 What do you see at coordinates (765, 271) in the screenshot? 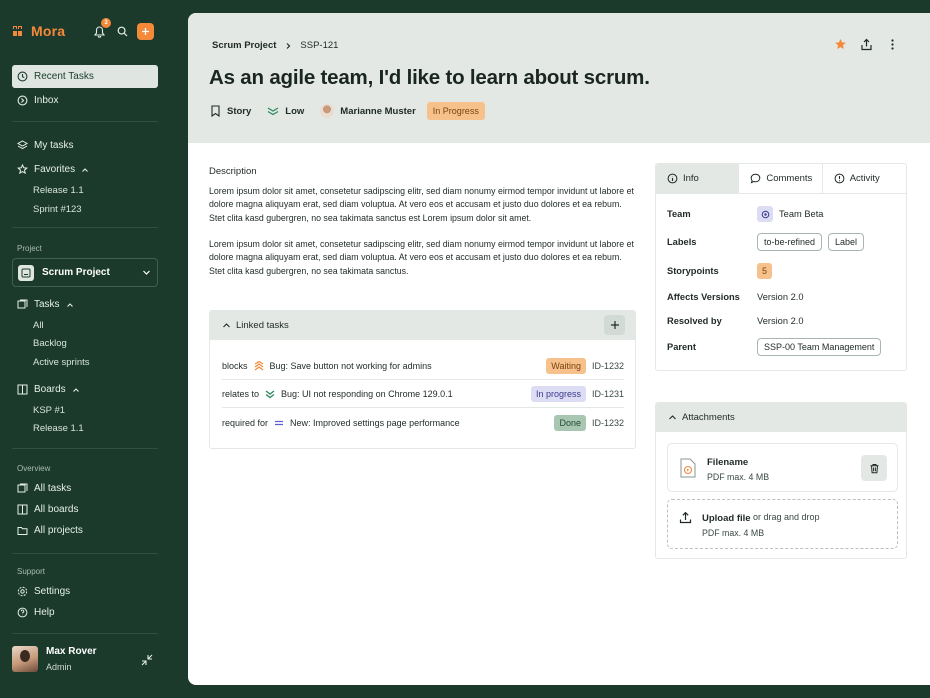
I see `storypoints-value: 5` at bounding box center [765, 271].